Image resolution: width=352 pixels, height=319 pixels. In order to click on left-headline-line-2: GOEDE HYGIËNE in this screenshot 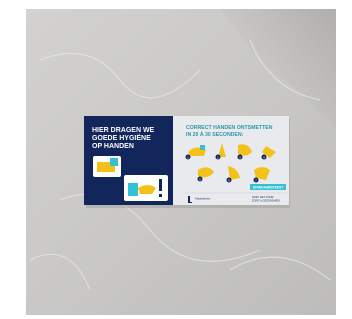, I will do `click(121, 138)`.